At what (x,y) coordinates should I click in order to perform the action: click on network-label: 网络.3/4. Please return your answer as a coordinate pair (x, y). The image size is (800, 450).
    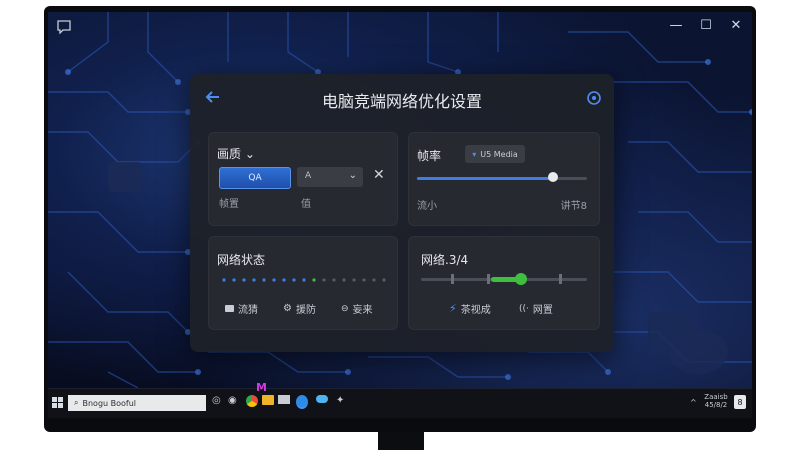
    Looking at the image, I should click on (445, 260).